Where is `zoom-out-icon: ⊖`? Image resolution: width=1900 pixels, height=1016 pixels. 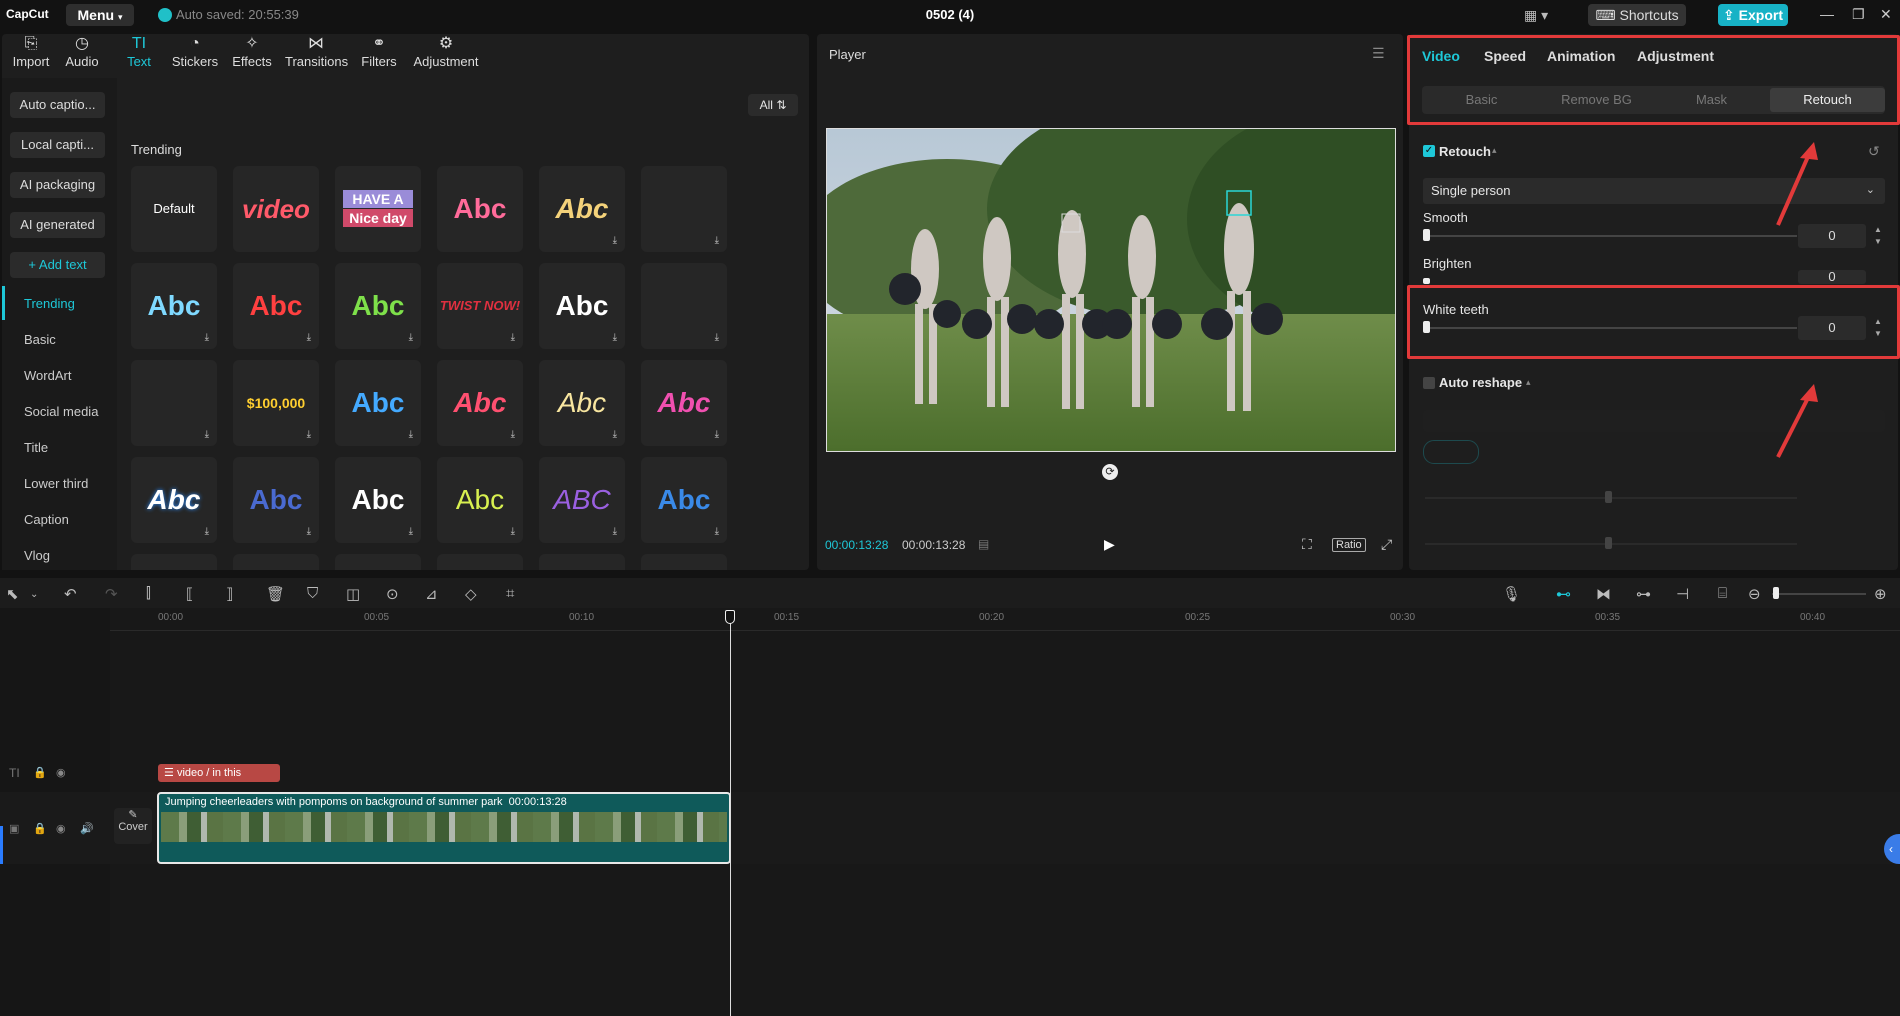 zoom-out-icon: ⊖ is located at coordinates (1754, 594).